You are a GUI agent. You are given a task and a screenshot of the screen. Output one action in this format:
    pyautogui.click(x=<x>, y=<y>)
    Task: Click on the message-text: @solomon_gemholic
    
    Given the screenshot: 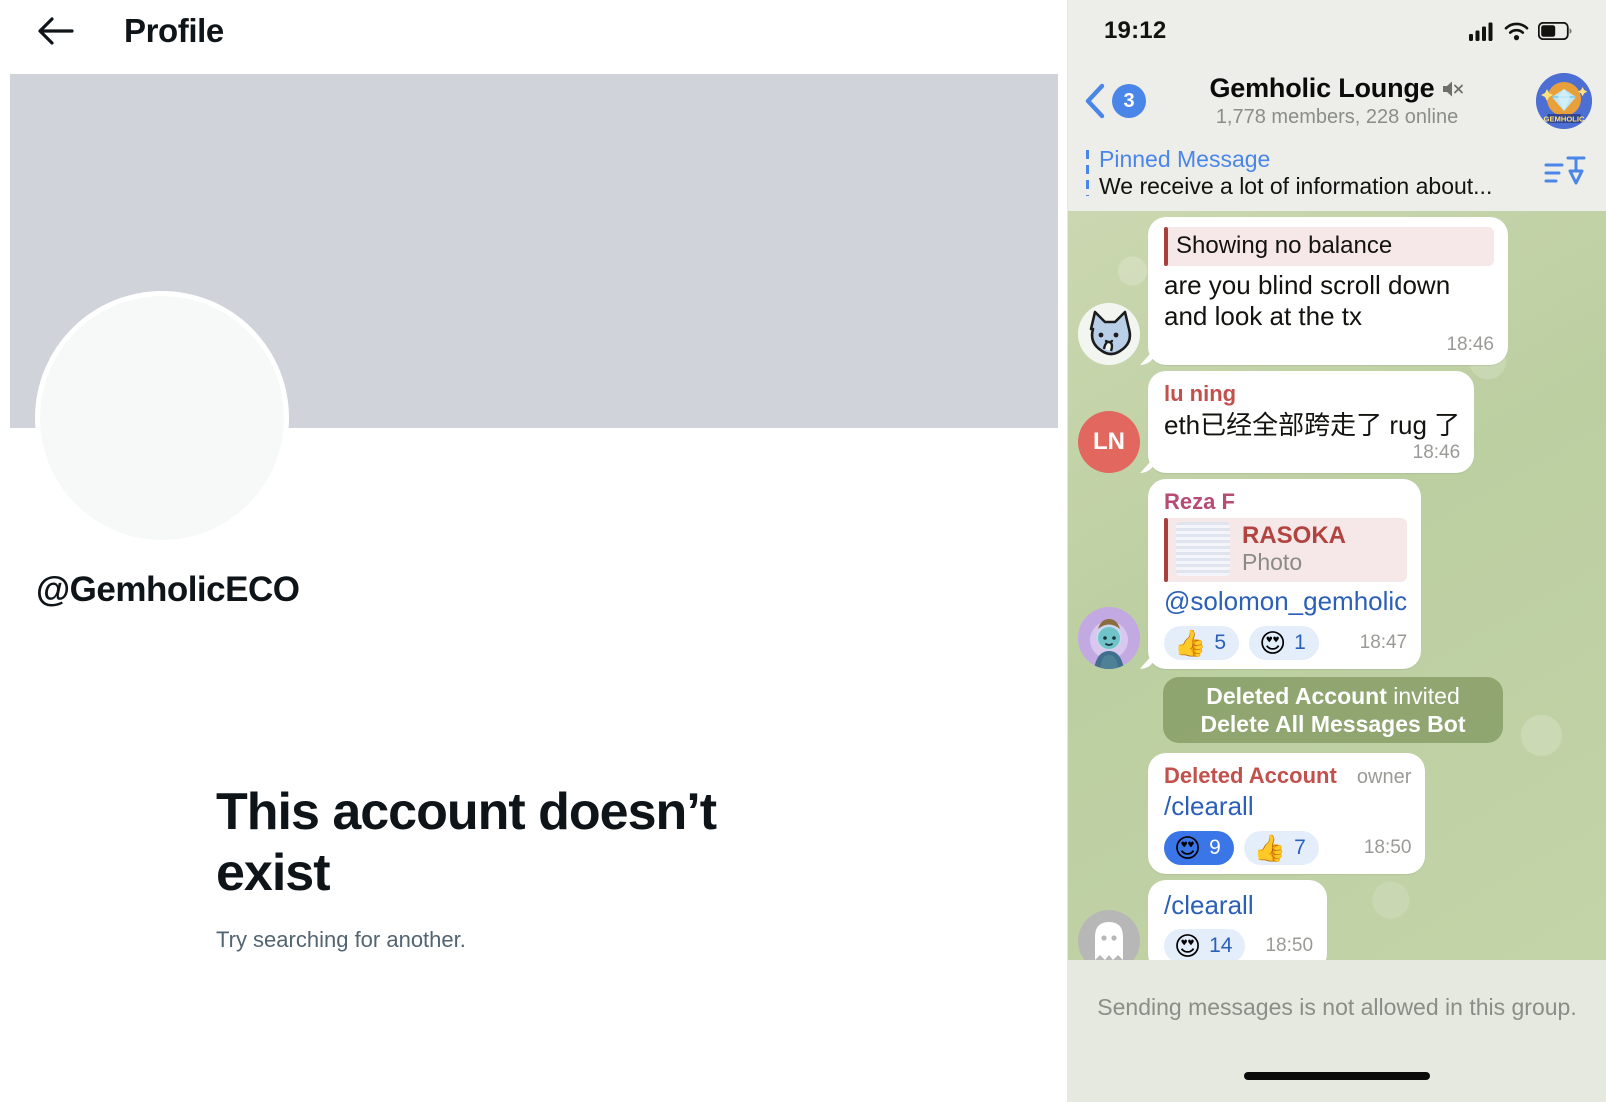 What is the action you would take?
    pyautogui.click(x=1285, y=602)
    